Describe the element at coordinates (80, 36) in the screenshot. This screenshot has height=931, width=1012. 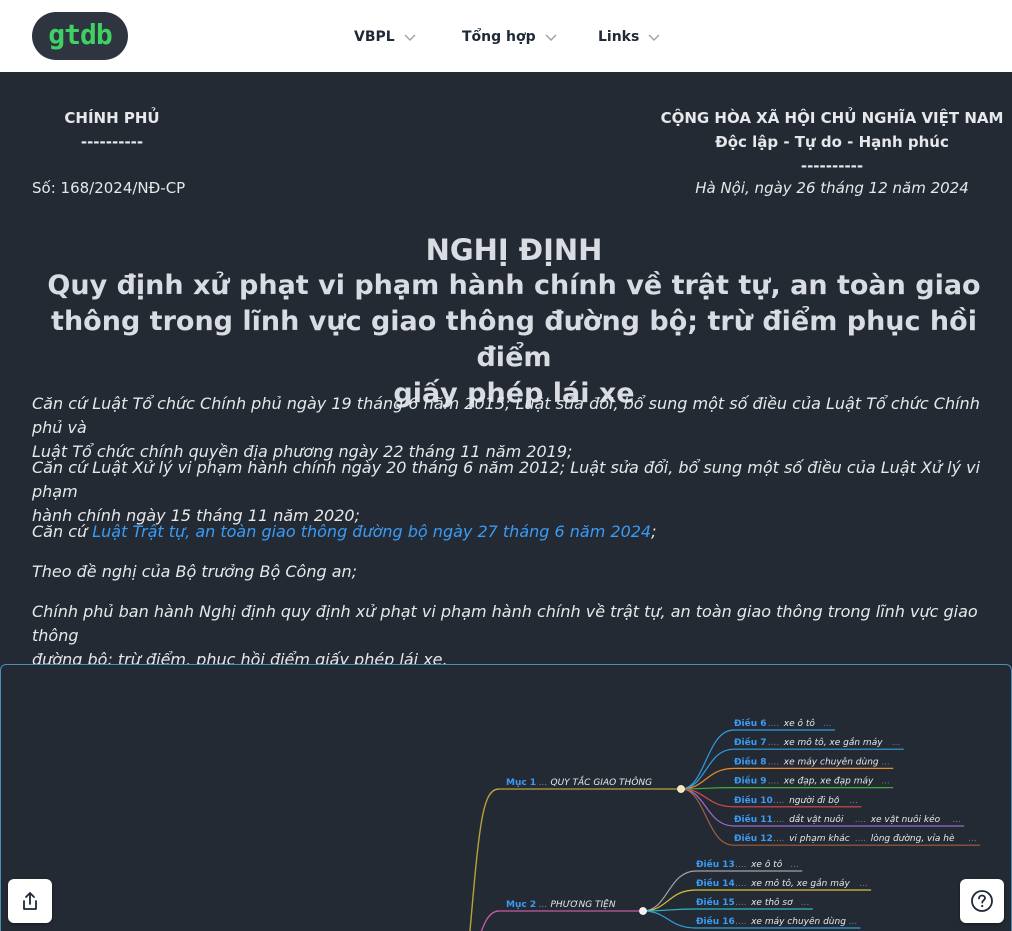
I see `site-logo: gtdb` at that location.